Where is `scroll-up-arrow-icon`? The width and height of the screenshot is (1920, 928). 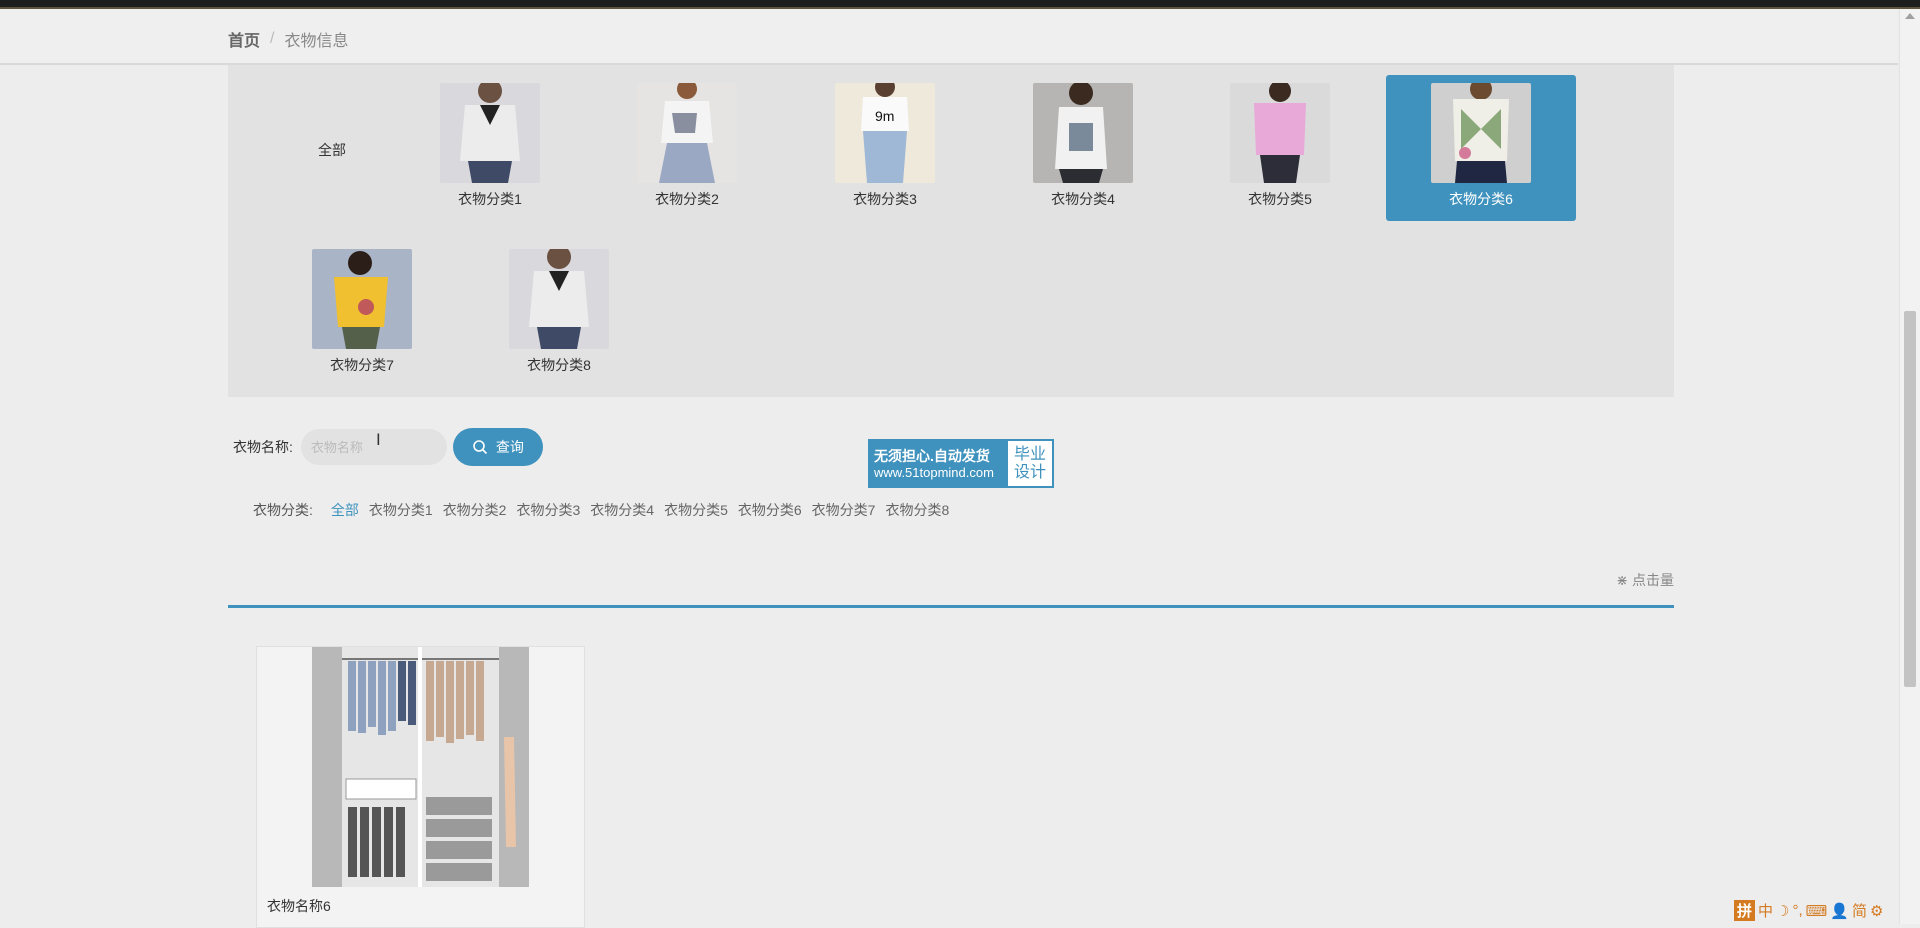
scroll-up-arrow-icon is located at coordinates (1910, 16).